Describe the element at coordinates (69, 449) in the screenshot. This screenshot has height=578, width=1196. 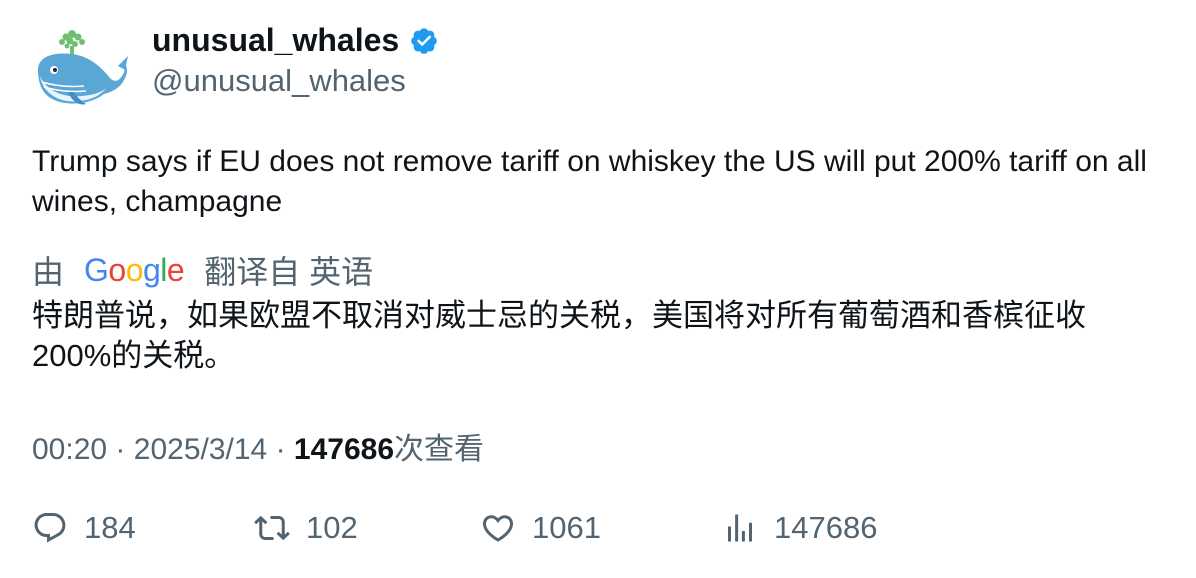
I see `tweet-time: 00:20` at that location.